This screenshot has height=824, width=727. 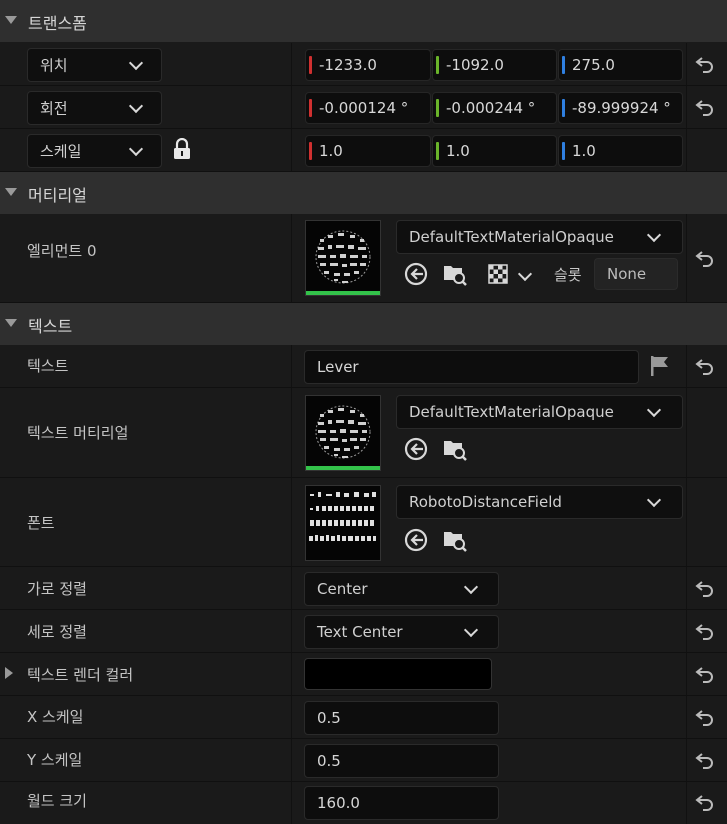 I want to click on text-input: Lever, so click(x=471, y=367).